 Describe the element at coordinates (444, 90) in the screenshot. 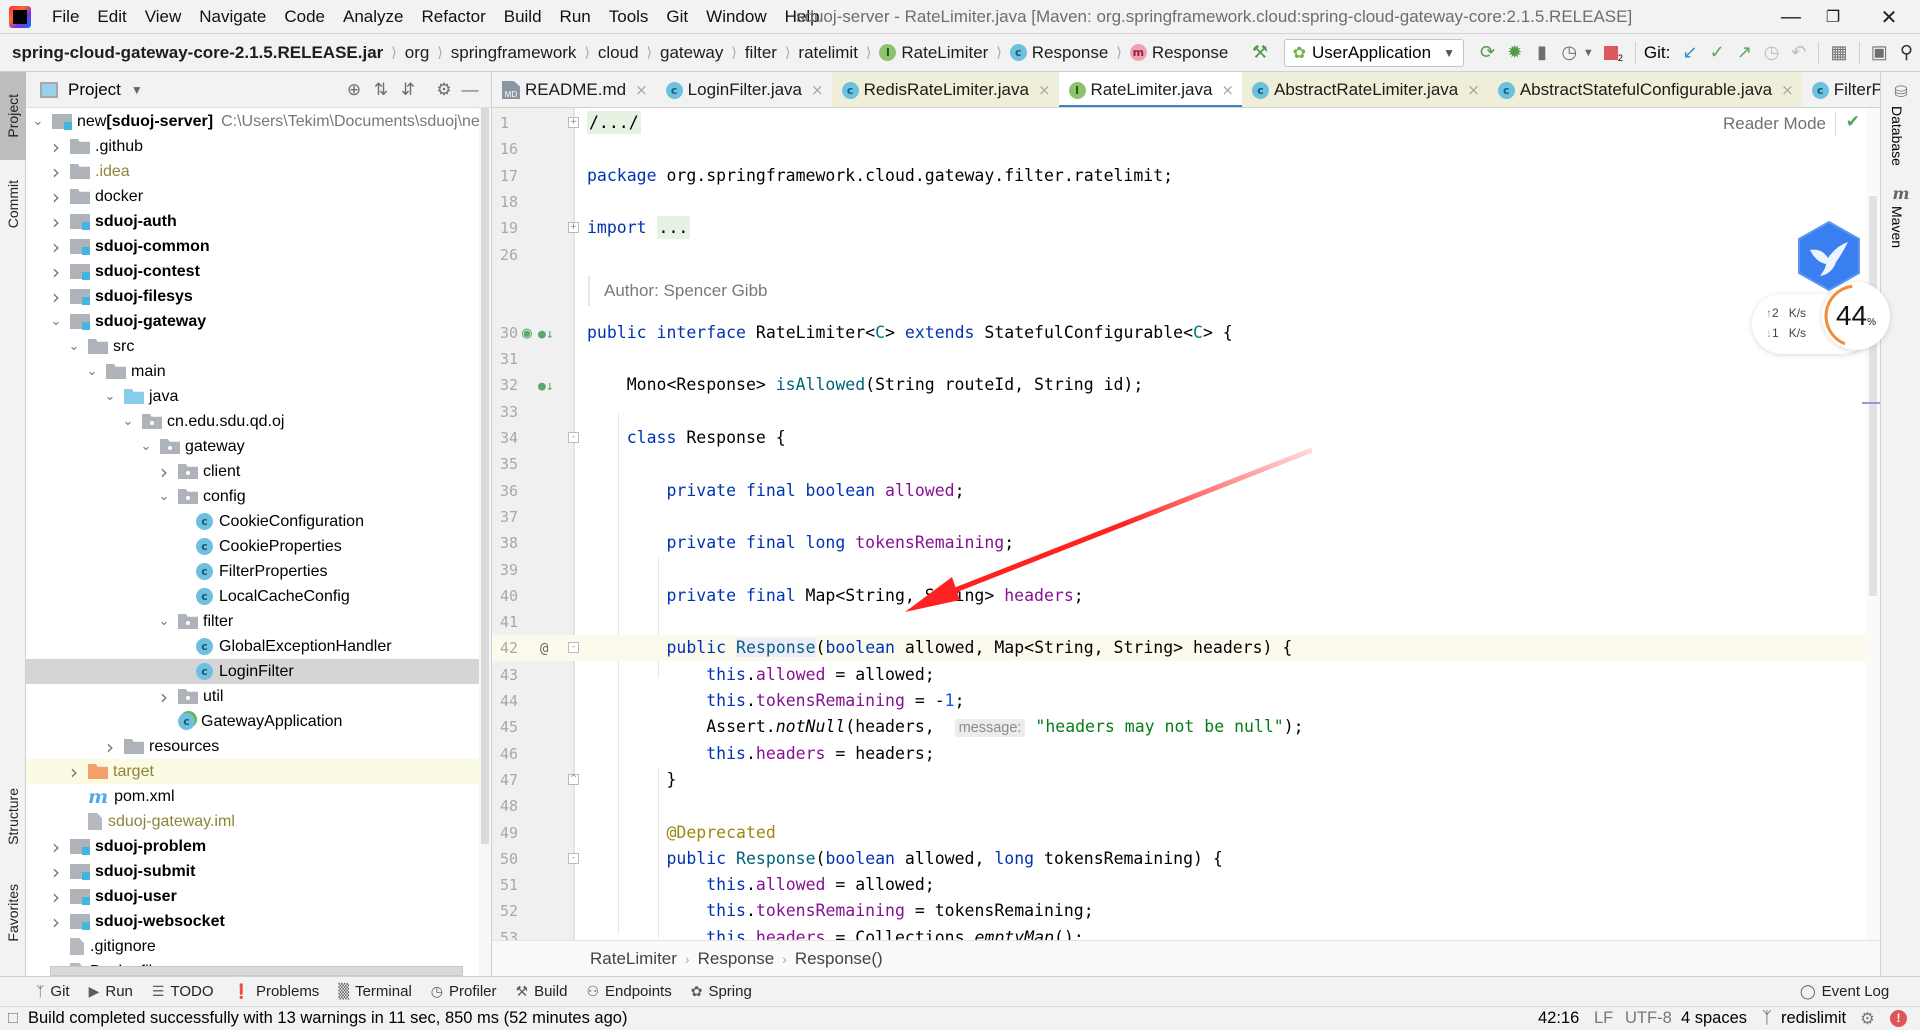

I see `gear-icon: ⚙` at that location.